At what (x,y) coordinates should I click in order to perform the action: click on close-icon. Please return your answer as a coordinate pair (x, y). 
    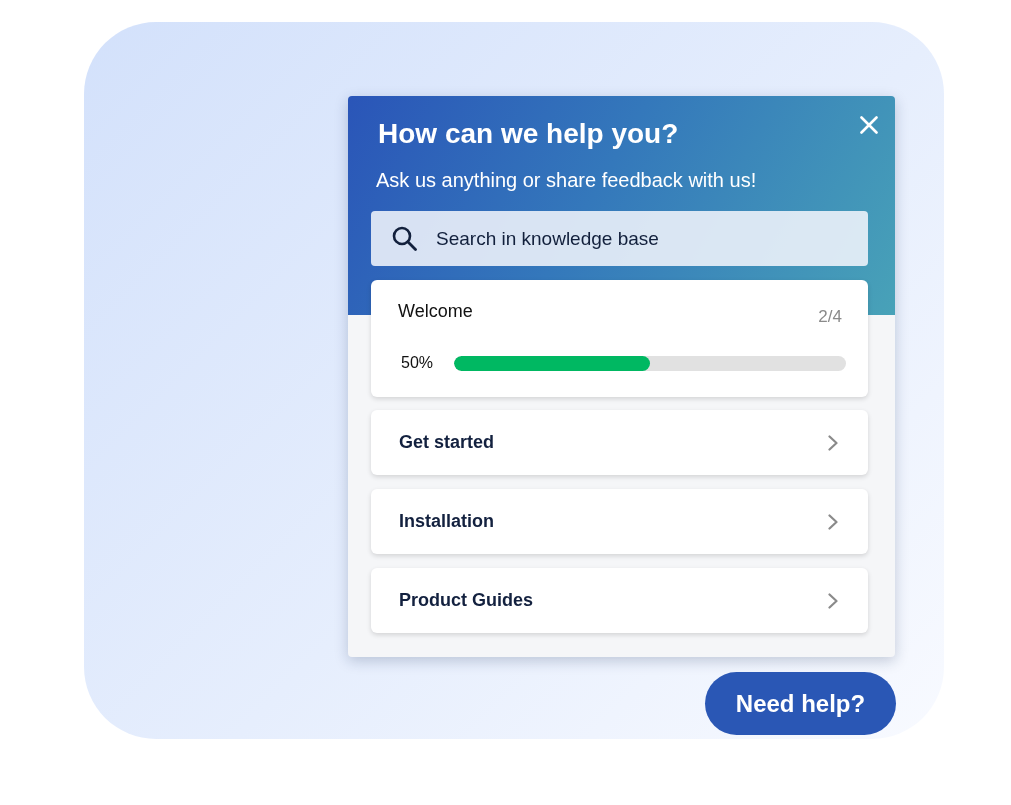
    Looking at the image, I should click on (869, 125).